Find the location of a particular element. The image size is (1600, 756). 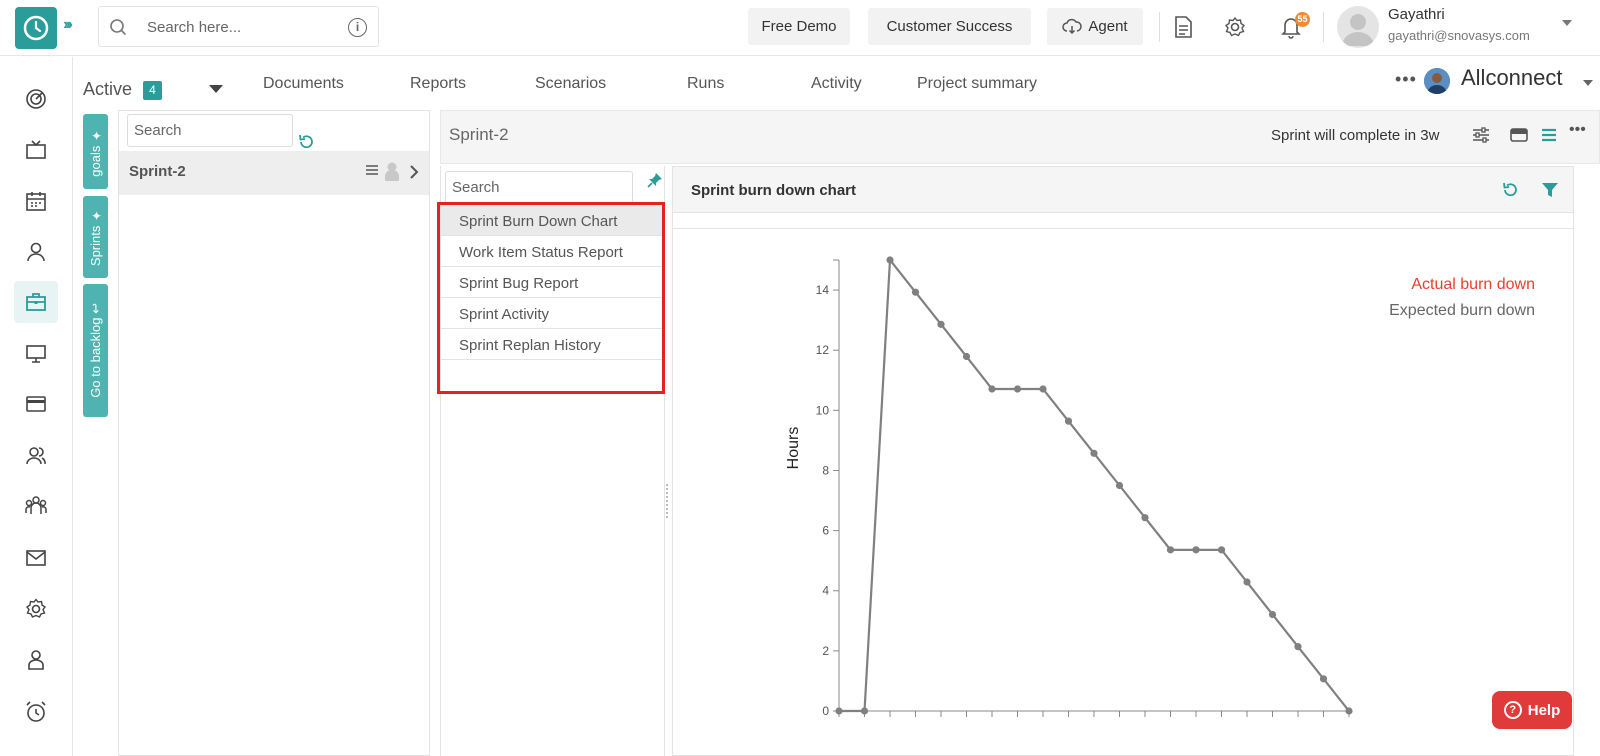

nav-account is located at coordinates (36, 660).